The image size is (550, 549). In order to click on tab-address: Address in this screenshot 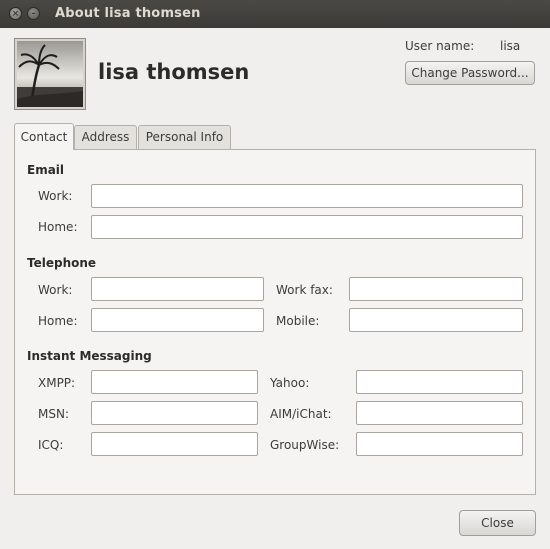, I will do `click(105, 137)`.